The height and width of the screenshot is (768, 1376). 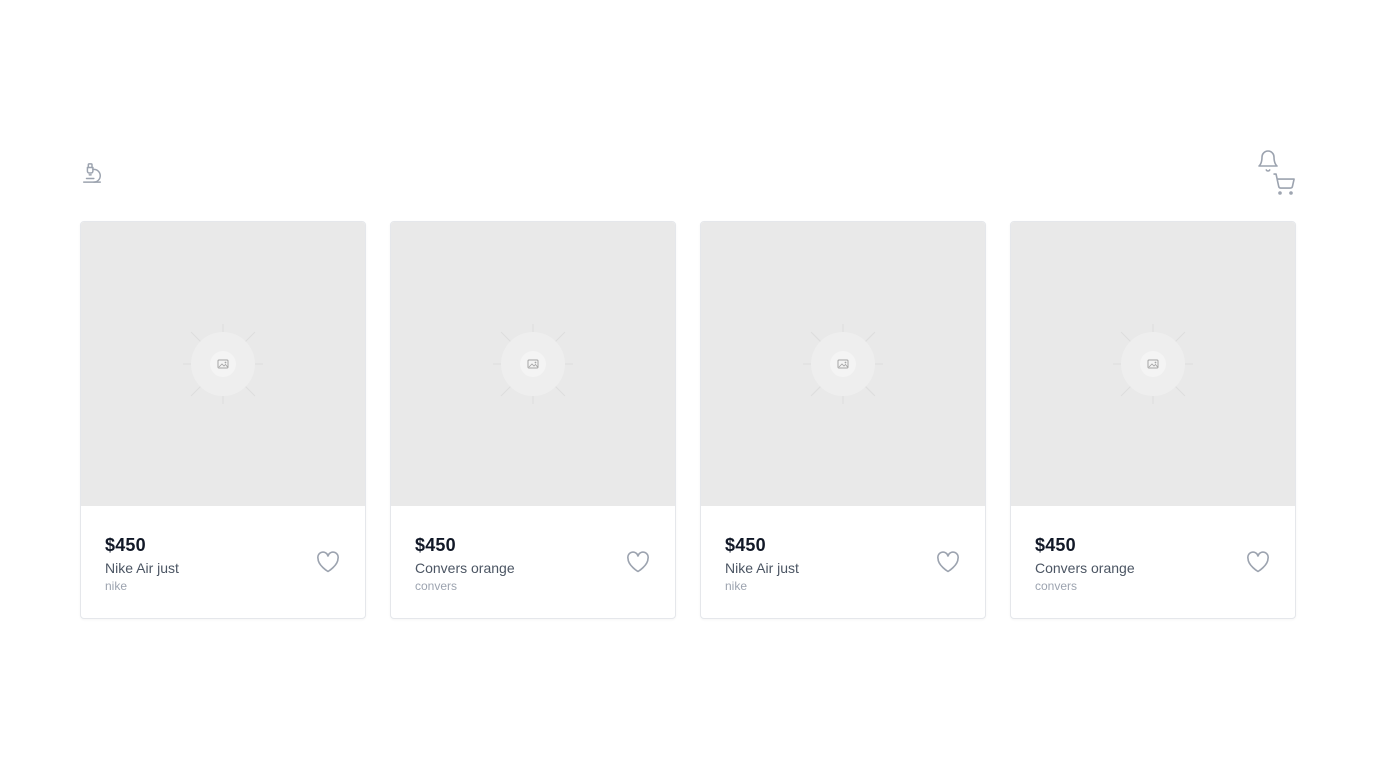 What do you see at coordinates (688, 173) in the screenshot?
I see `top-header` at bounding box center [688, 173].